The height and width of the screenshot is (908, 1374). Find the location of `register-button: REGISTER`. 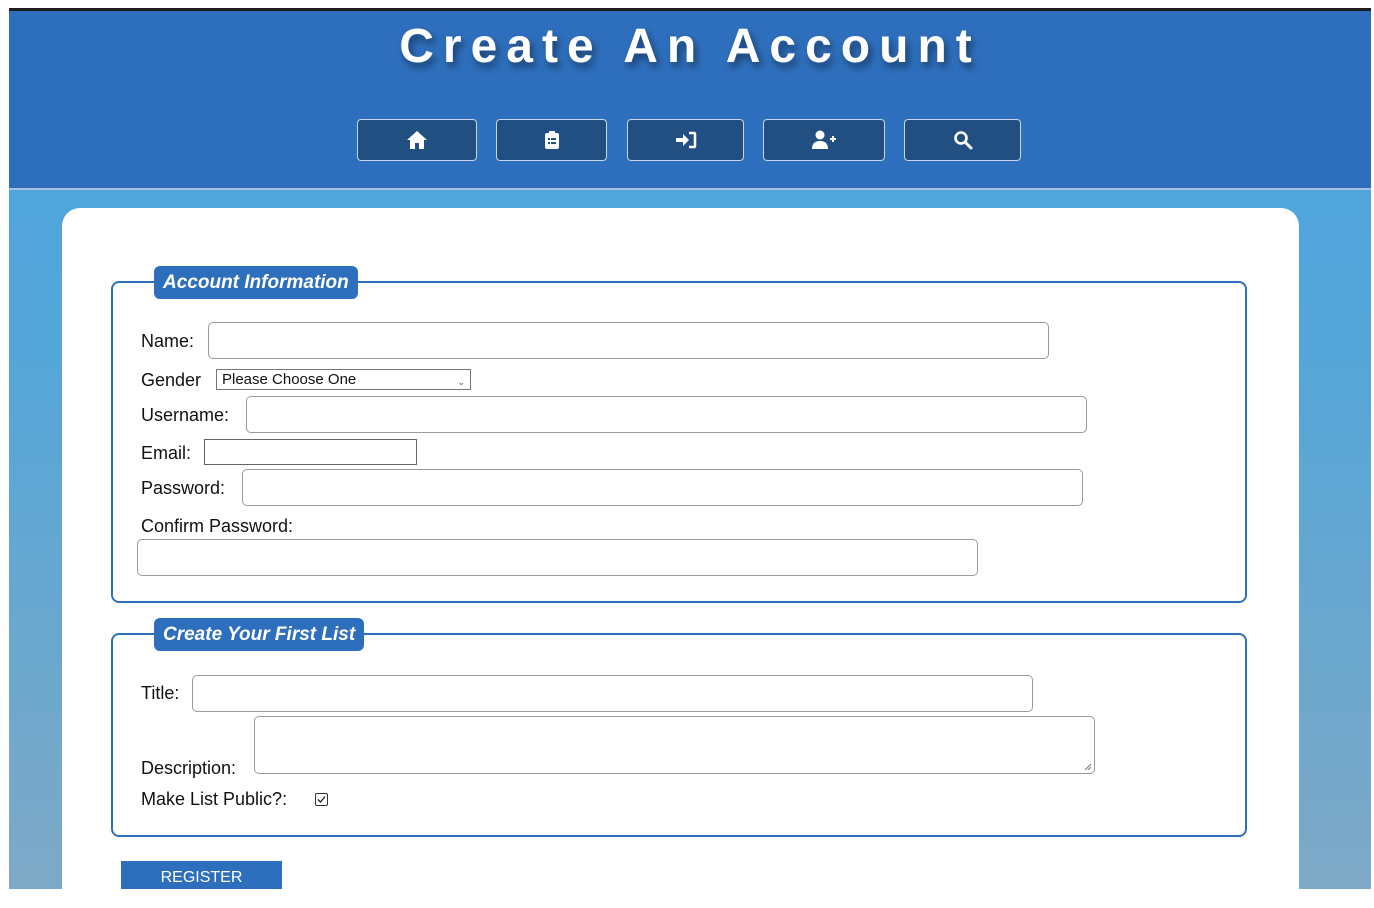

register-button: REGISTER is located at coordinates (201, 875).